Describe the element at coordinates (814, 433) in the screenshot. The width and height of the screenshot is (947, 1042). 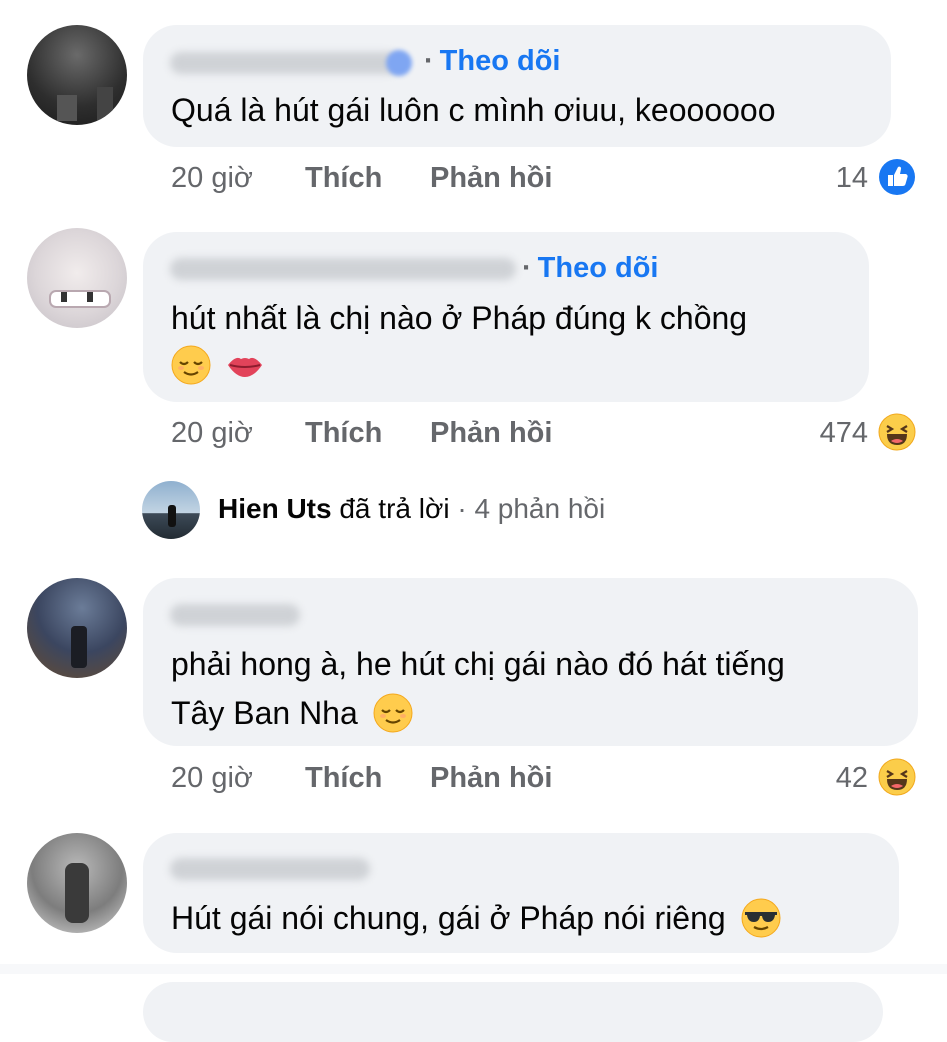
I see `reaction-count: 474` at that location.